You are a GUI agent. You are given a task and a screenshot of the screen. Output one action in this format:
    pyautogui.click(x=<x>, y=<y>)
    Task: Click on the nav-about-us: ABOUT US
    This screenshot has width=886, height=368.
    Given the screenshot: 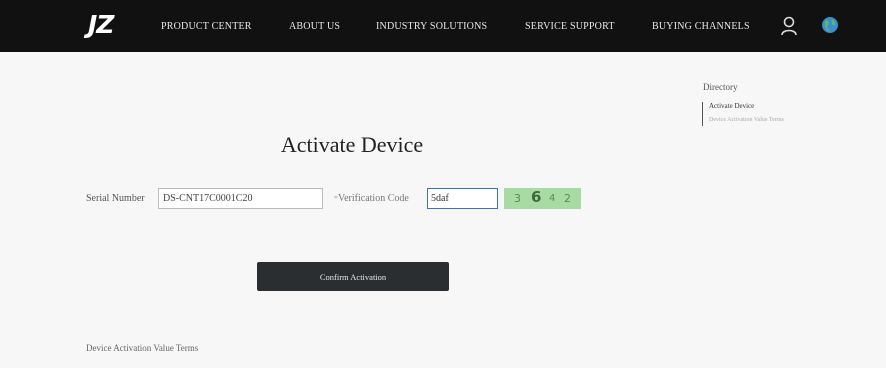 What is the action you would take?
    pyautogui.click(x=314, y=26)
    